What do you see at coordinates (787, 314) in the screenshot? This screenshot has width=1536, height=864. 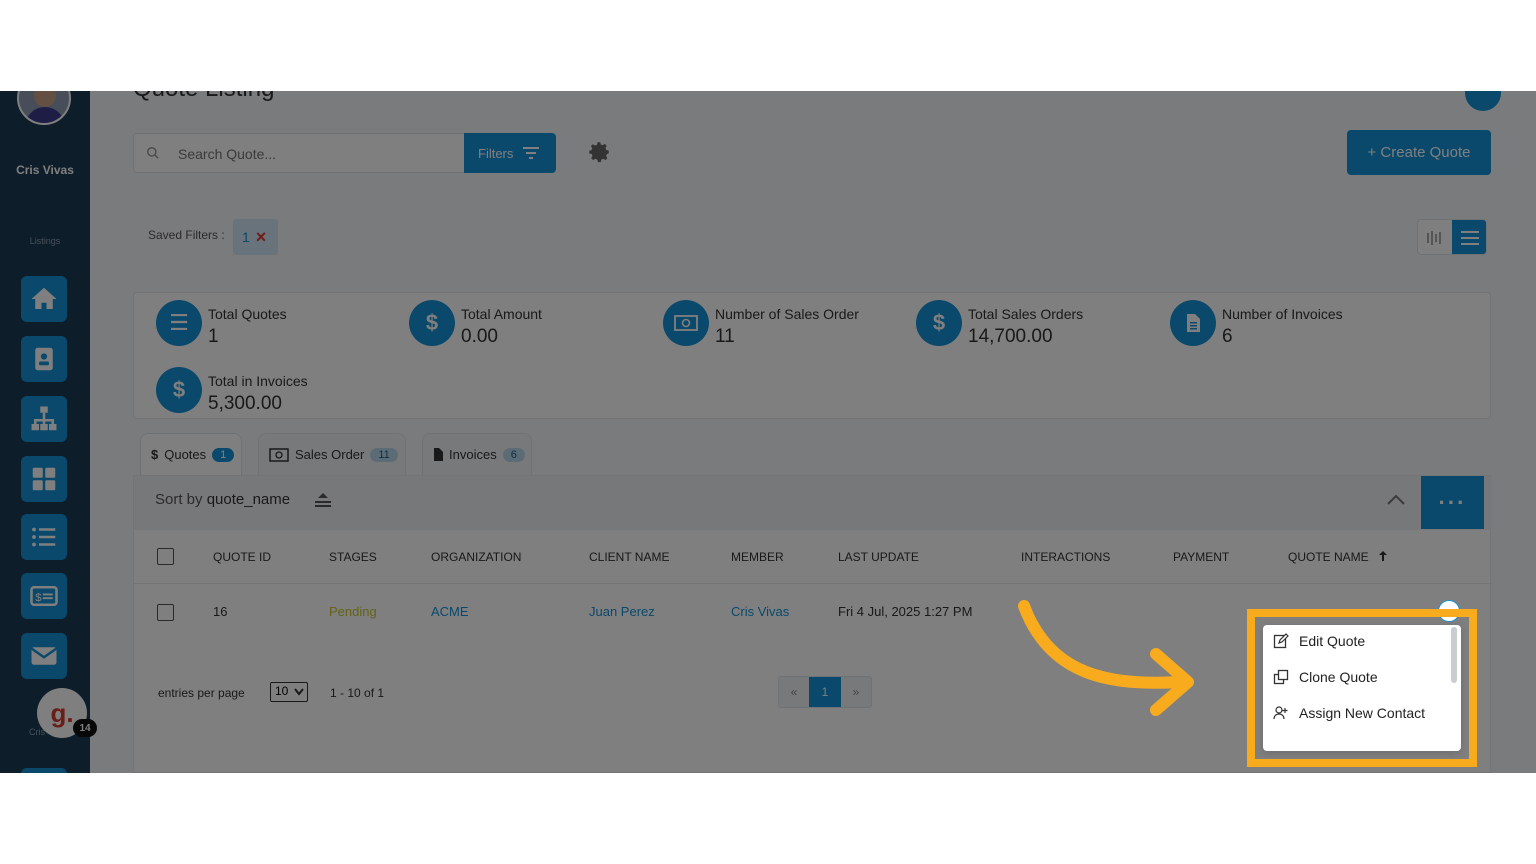 I see `stat-label: Number of Sales Order` at bounding box center [787, 314].